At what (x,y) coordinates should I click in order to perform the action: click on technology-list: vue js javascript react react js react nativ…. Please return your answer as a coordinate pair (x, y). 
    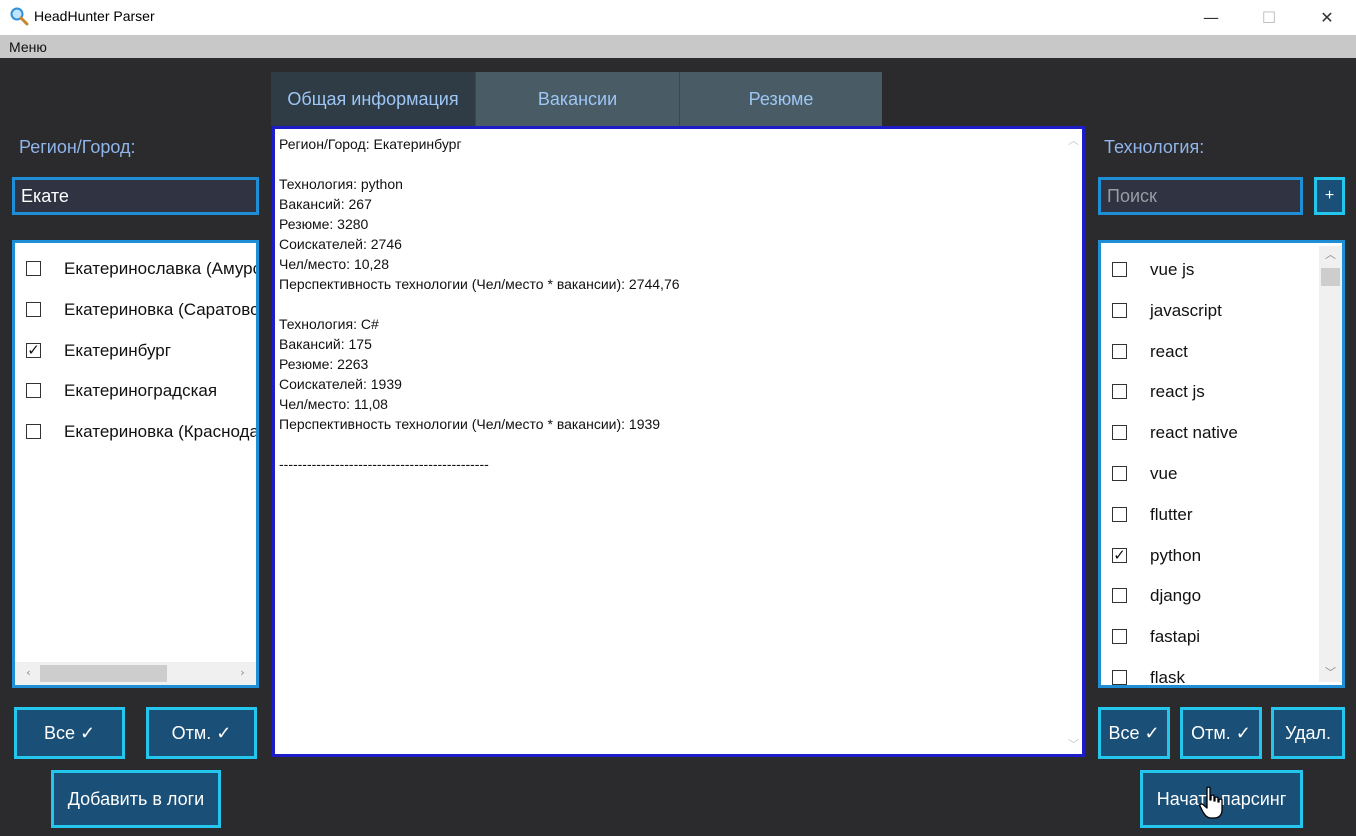
    Looking at the image, I should click on (1221, 464).